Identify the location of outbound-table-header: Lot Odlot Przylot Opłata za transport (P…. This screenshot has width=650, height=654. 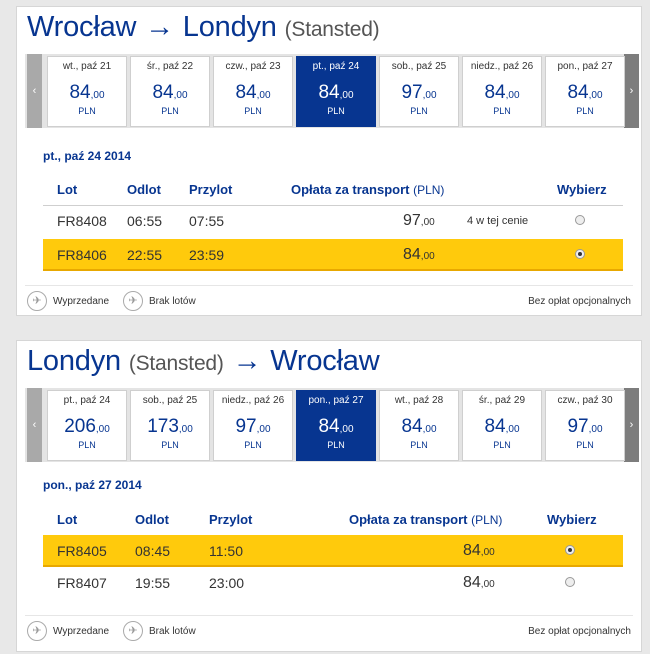
(333, 190).